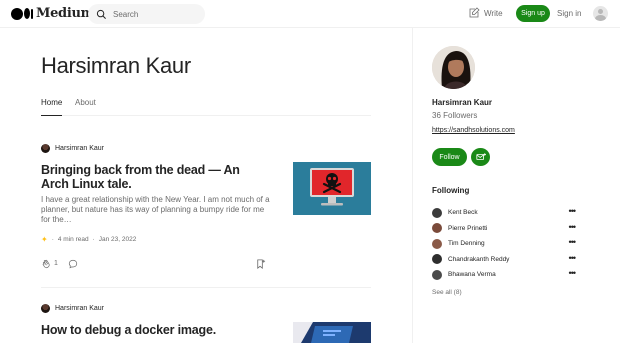  Describe the element at coordinates (504, 213) in the screenshot. I see `following-item: Kent Beck •••` at that location.